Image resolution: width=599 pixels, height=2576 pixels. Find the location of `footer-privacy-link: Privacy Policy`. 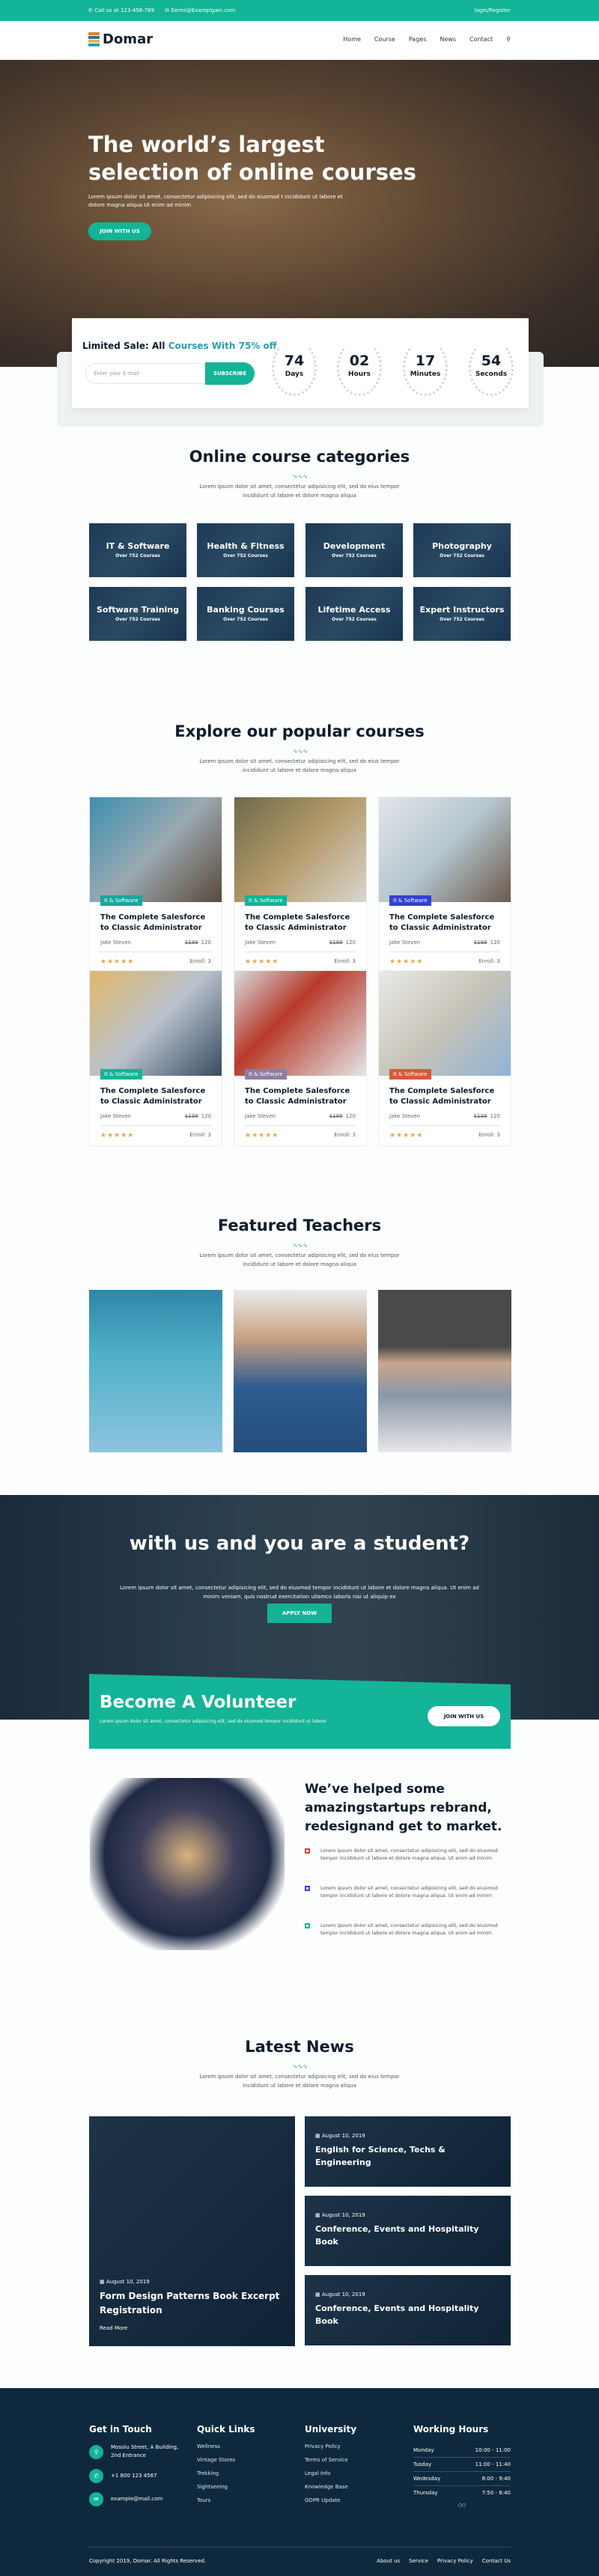

footer-privacy-link: Privacy Policy is located at coordinates (455, 2561).